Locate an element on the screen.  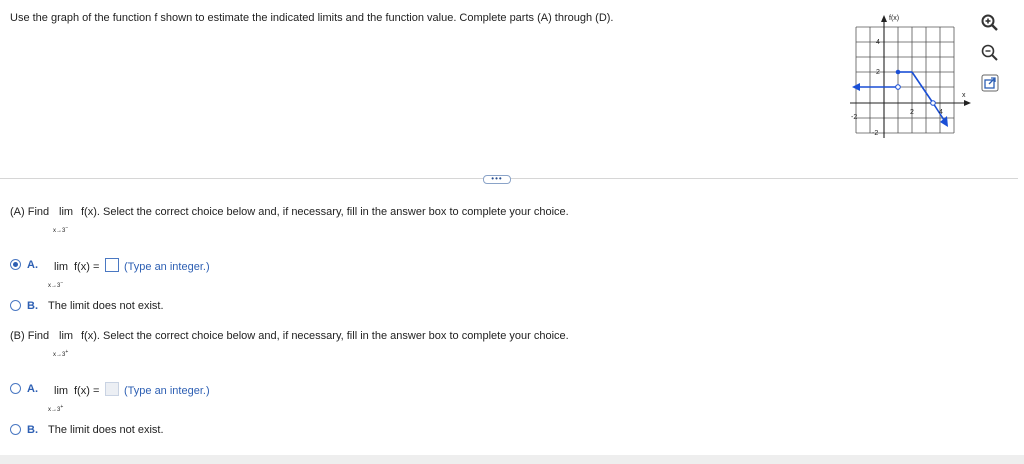
partB-approach: x→3+ is located at coordinates (61, 353).